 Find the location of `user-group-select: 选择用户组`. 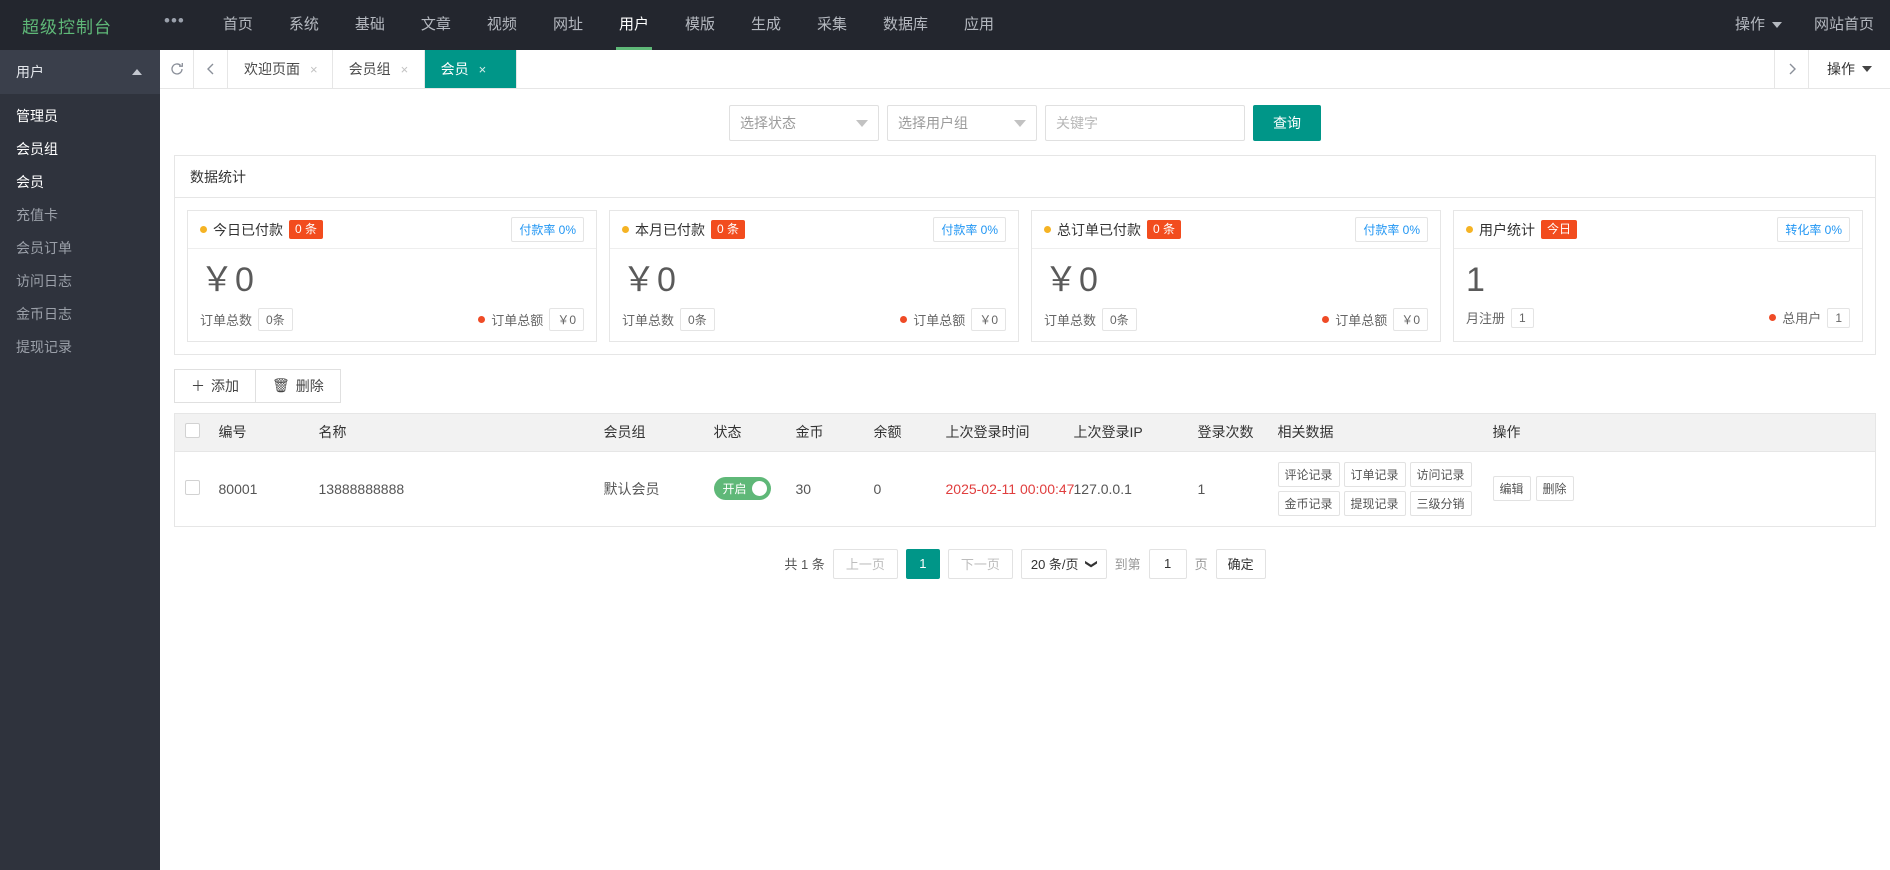

user-group-select: 选择用户组 is located at coordinates (962, 123).